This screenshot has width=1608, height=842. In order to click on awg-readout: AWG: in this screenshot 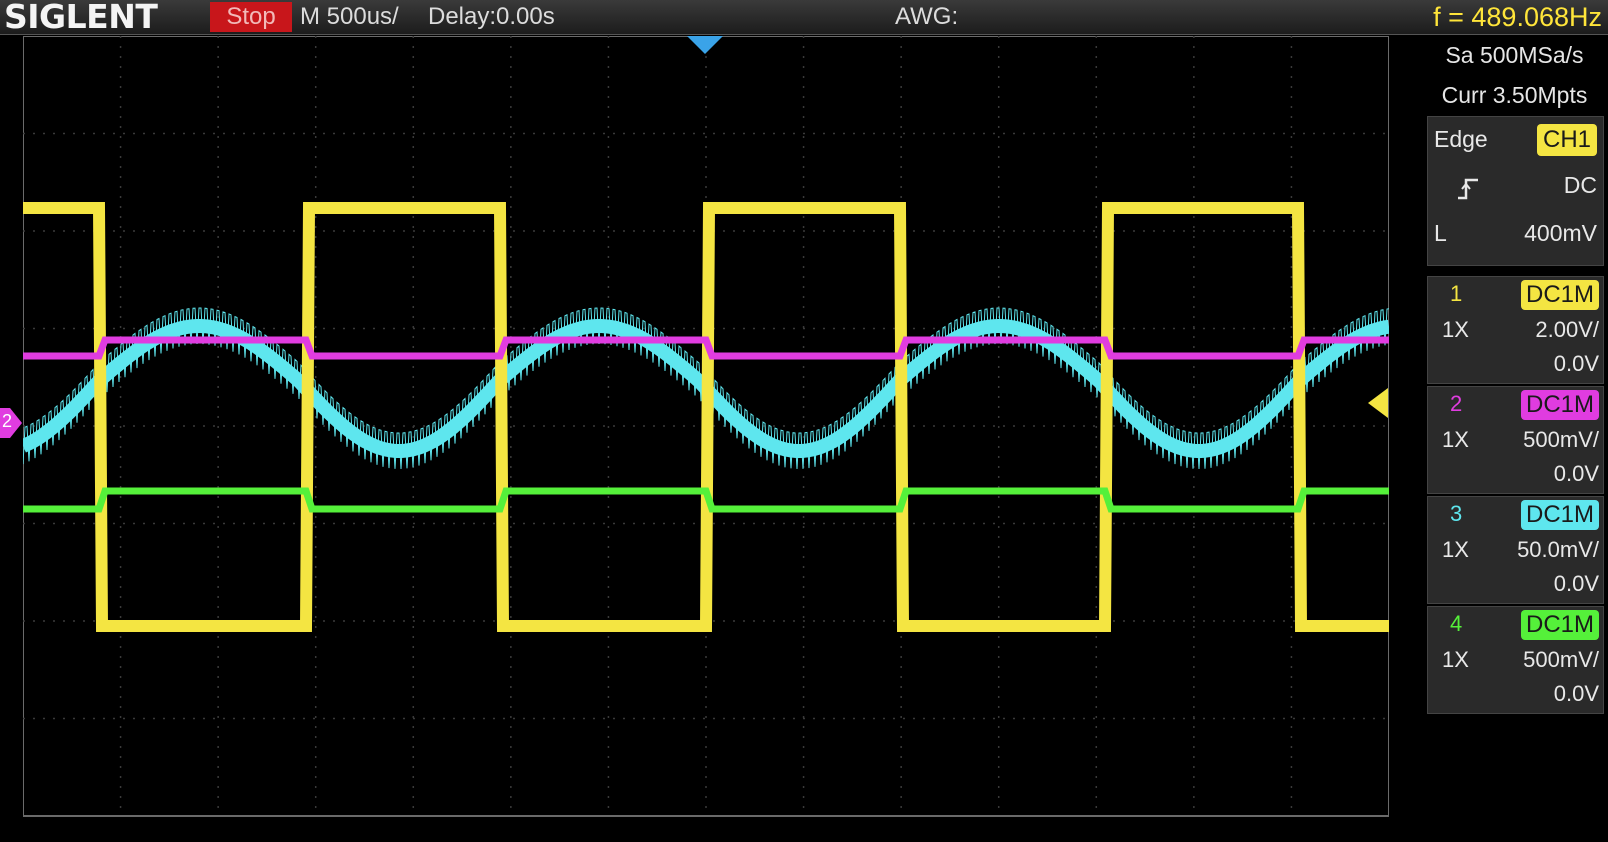, I will do `click(926, 17)`.